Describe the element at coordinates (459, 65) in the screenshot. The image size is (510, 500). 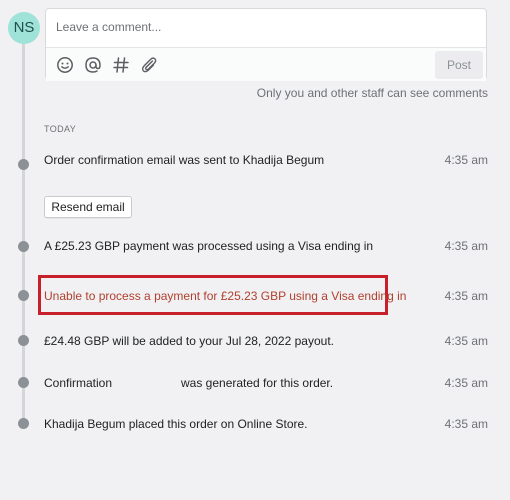
I see `post-button: Post` at that location.